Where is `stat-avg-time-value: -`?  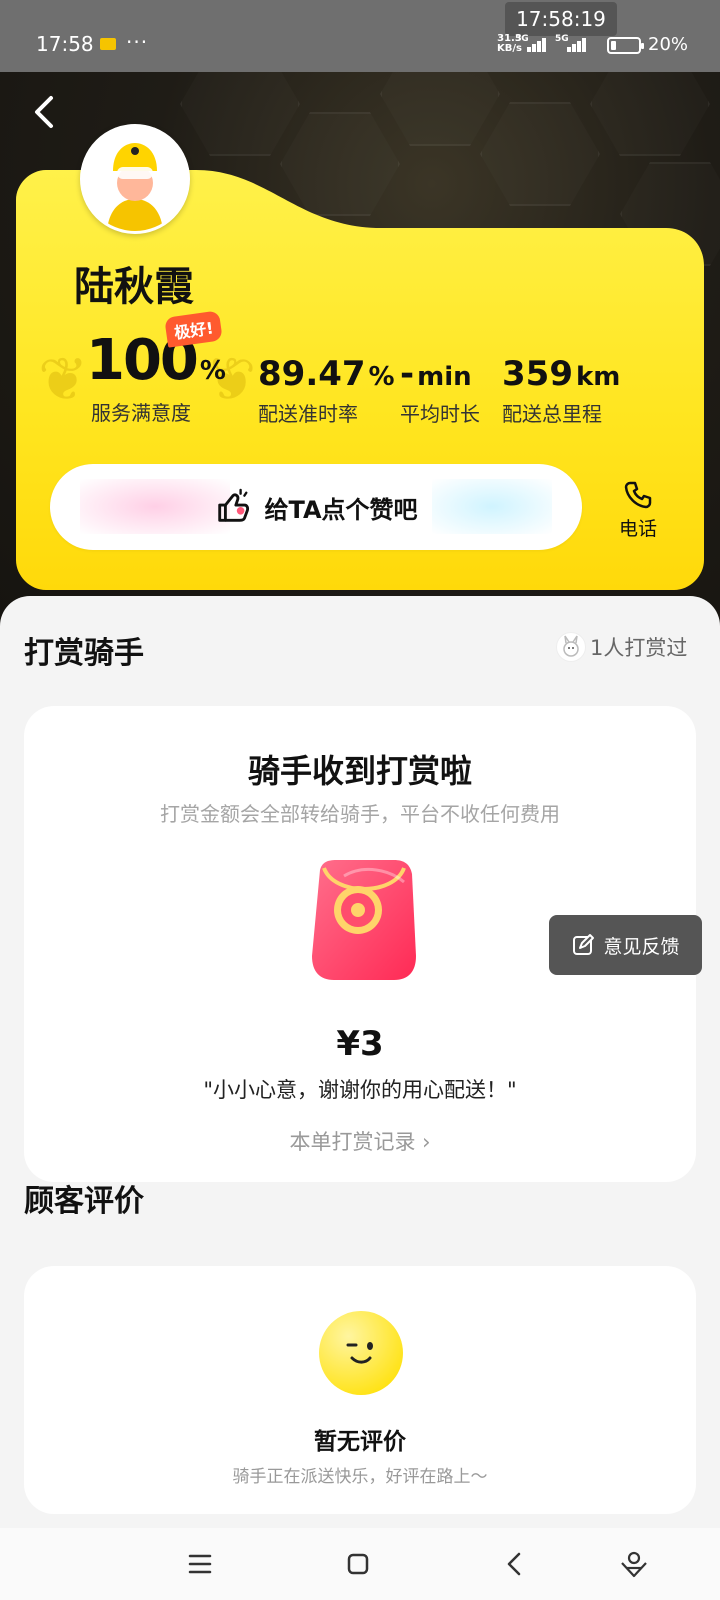 stat-avg-time-value: - is located at coordinates (407, 374).